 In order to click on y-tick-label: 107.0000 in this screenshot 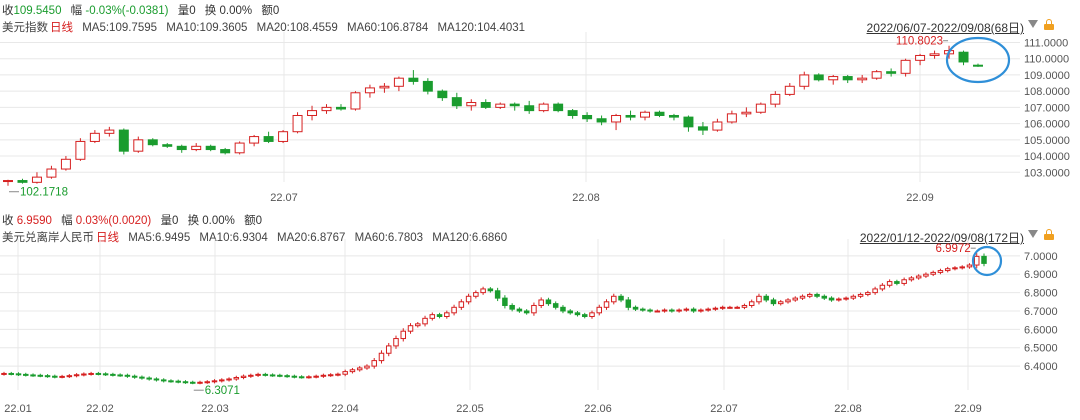, I will do `click(1047, 108)`.